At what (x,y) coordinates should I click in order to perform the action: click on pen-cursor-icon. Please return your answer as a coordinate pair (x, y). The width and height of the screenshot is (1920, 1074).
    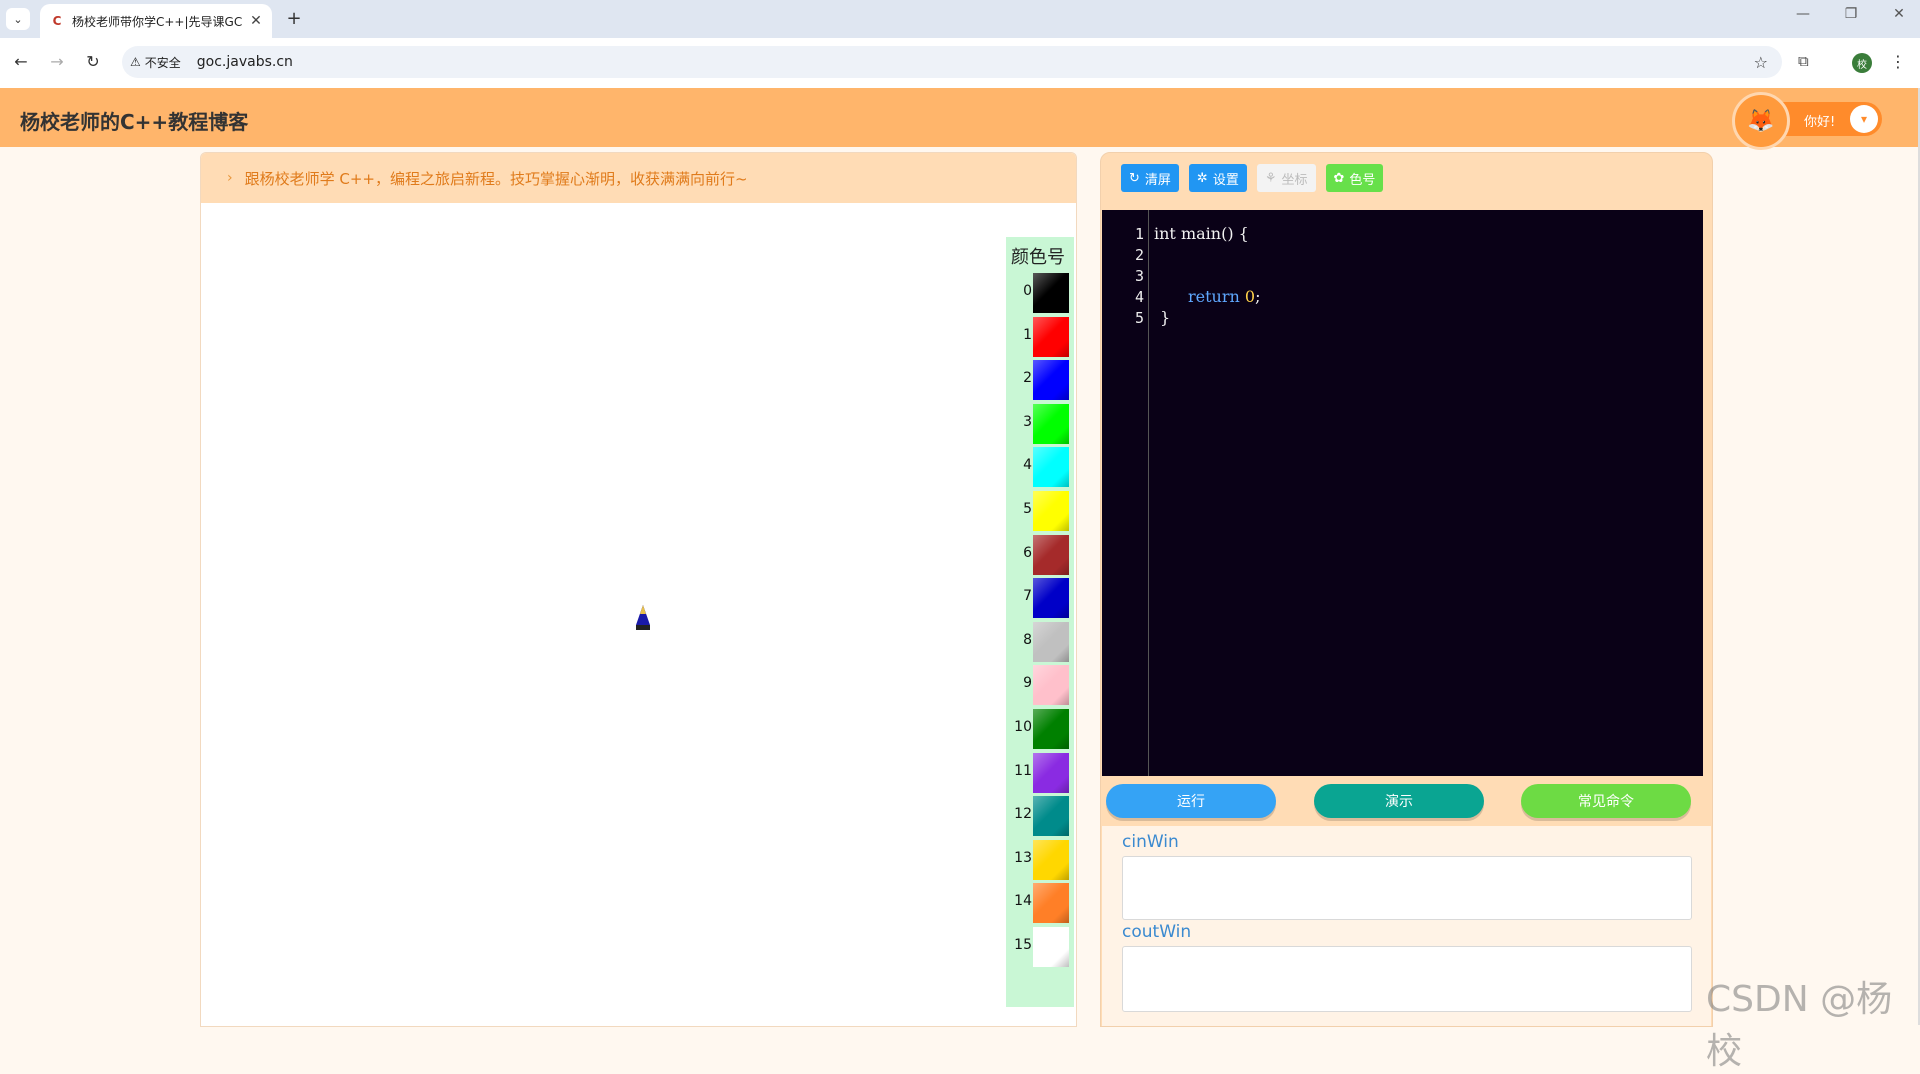
    Looking at the image, I should click on (643, 617).